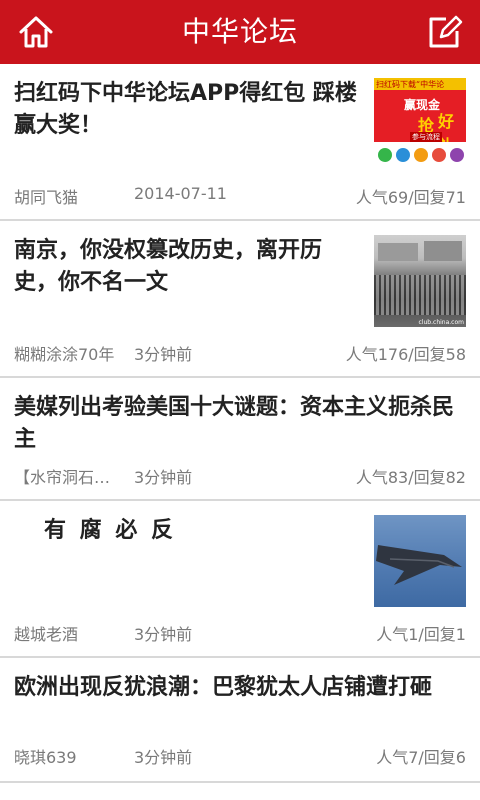  I want to click on post-title: 南京，你没权篡改历史，离开历史，你不名一文, so click(168, 266).